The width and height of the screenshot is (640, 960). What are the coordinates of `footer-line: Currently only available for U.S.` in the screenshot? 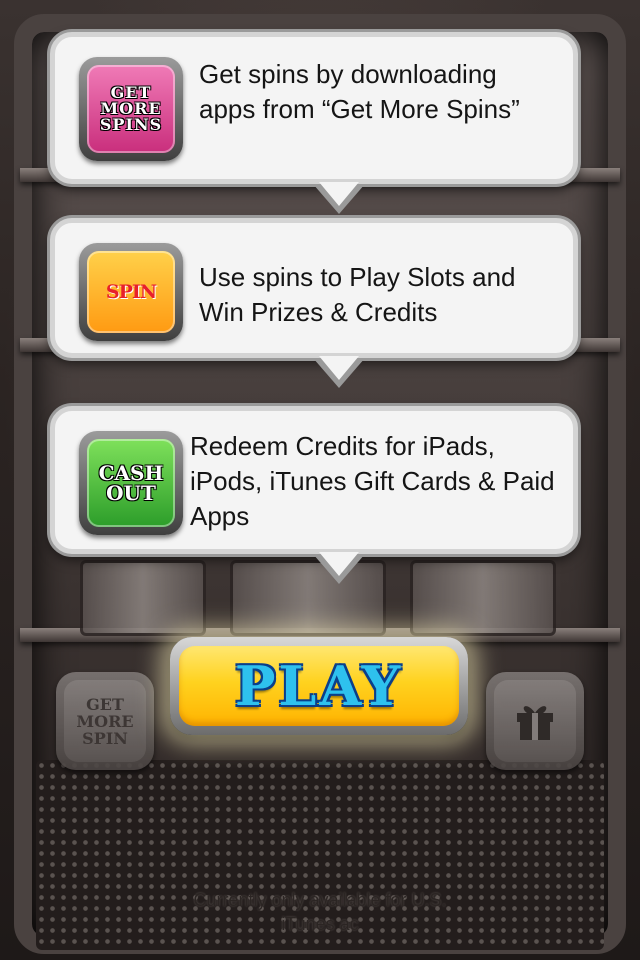 It's located at (320, 900).